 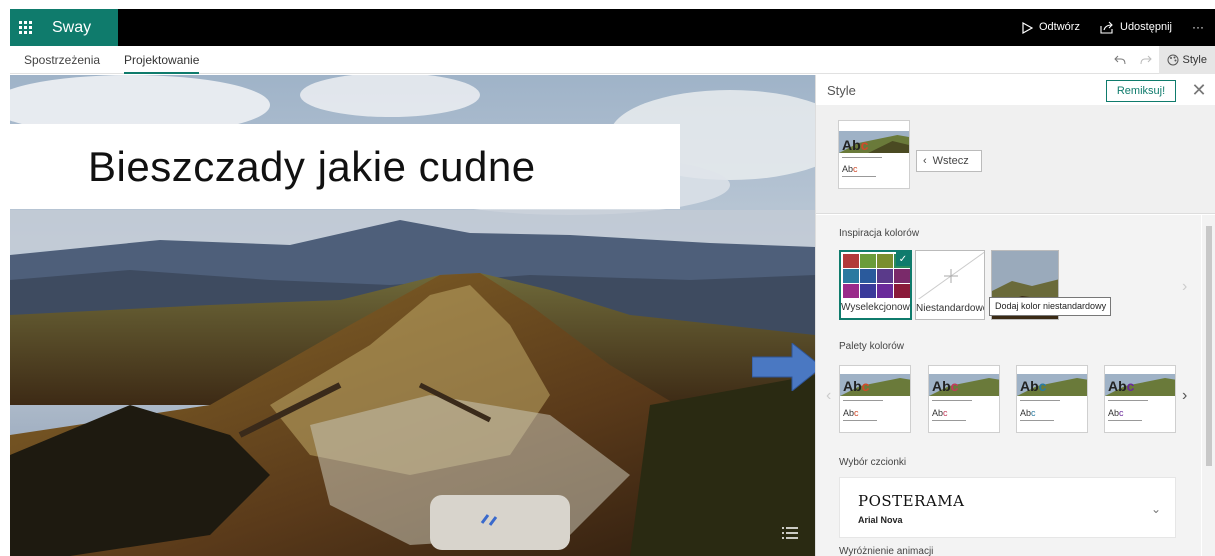 I want to click on back-label: Wstecz, so click(x=950, y=161).